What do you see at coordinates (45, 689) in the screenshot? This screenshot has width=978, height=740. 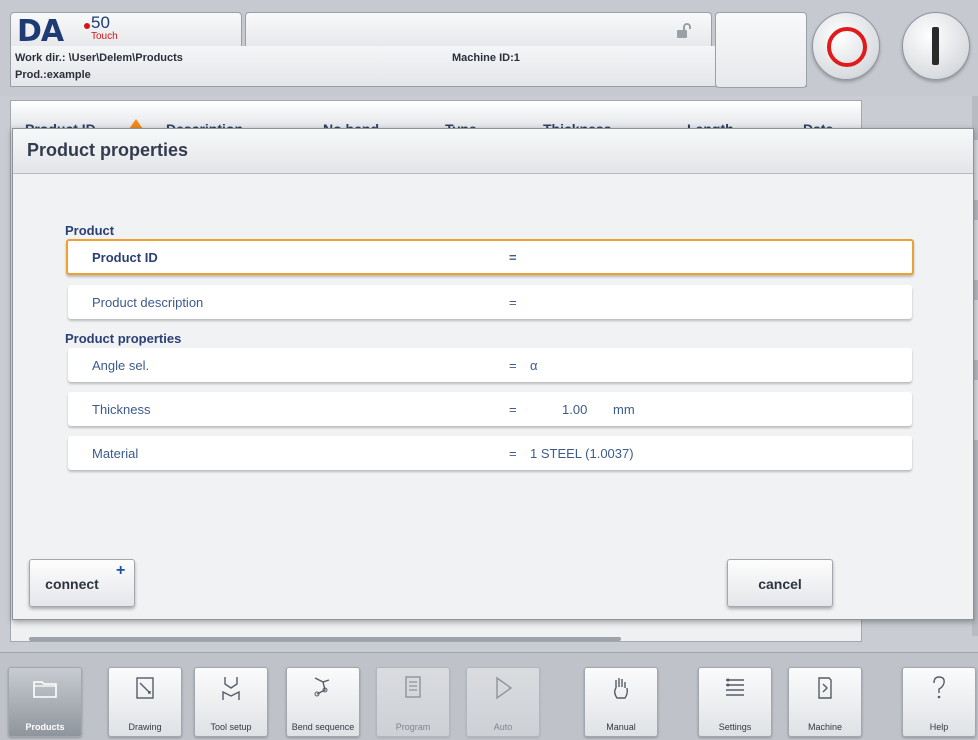 I see `folder-icon` at bounding box center [45, 689].